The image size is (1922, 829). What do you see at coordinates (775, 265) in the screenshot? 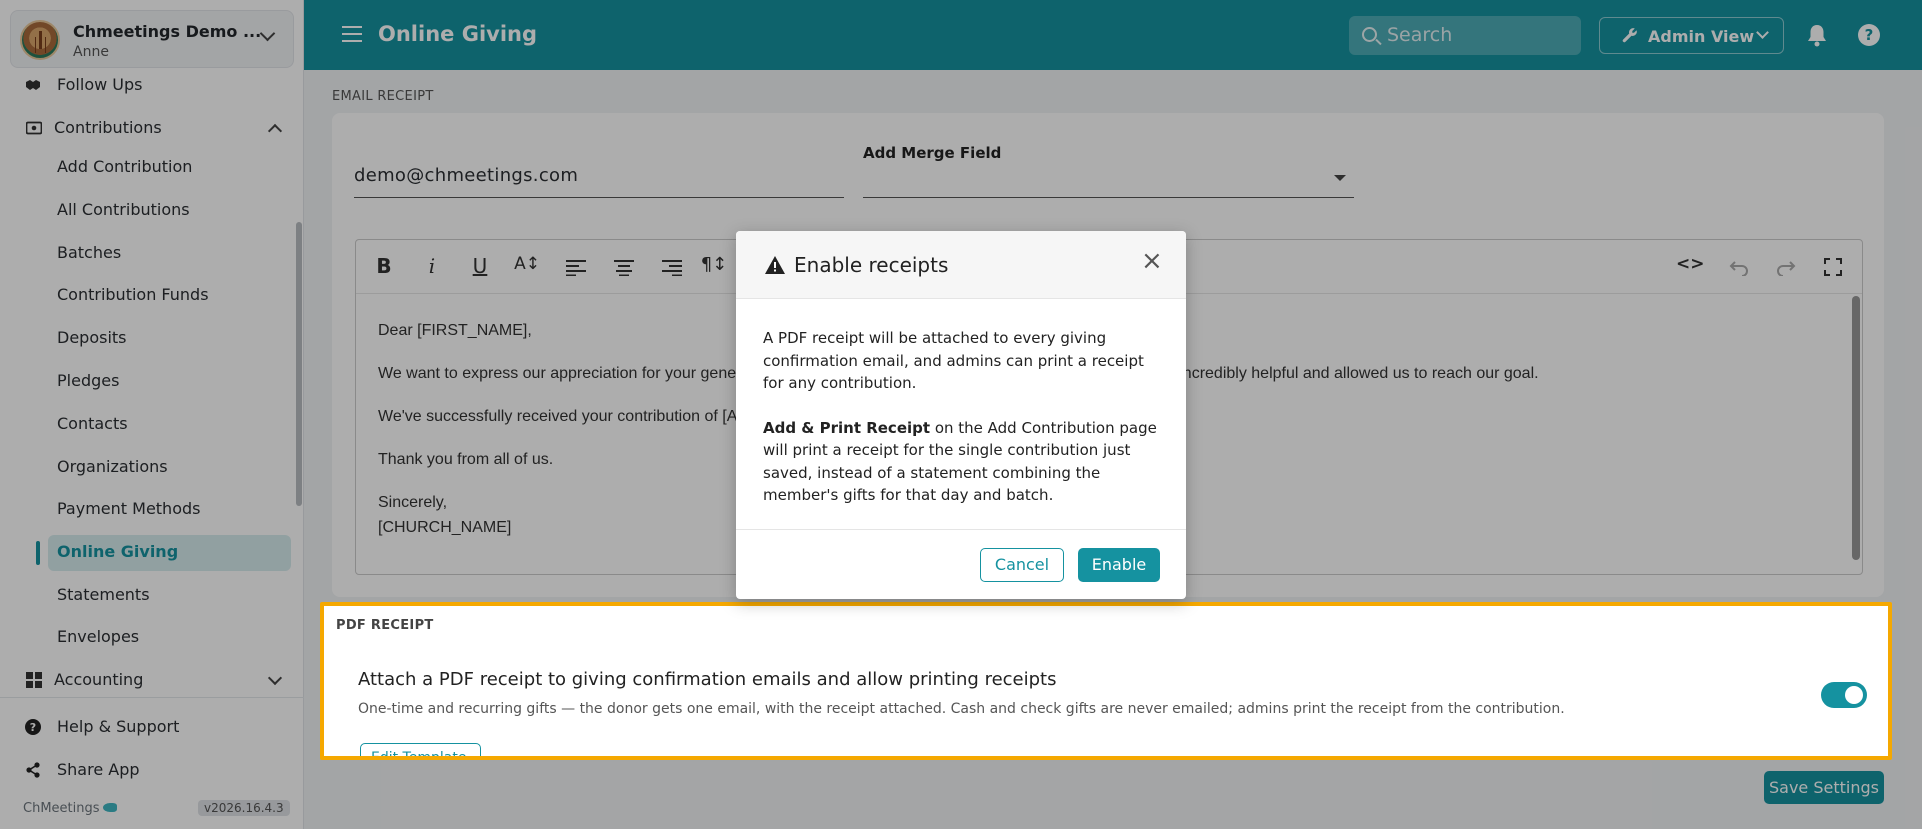
I see `warning-icon` at bounding box center [775, 265].